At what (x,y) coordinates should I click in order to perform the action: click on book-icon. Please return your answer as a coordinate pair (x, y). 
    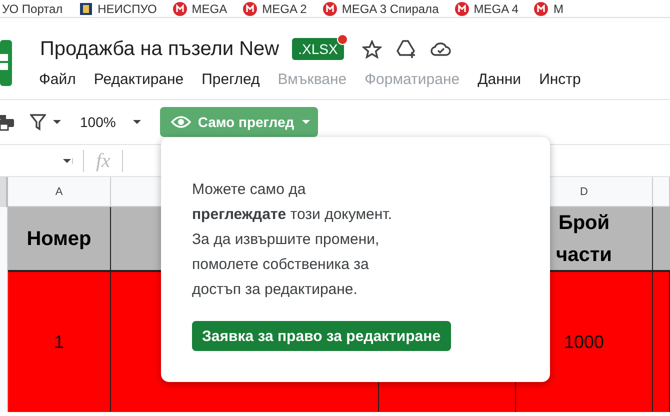
    Looking at the image, I should click on (85, 9).